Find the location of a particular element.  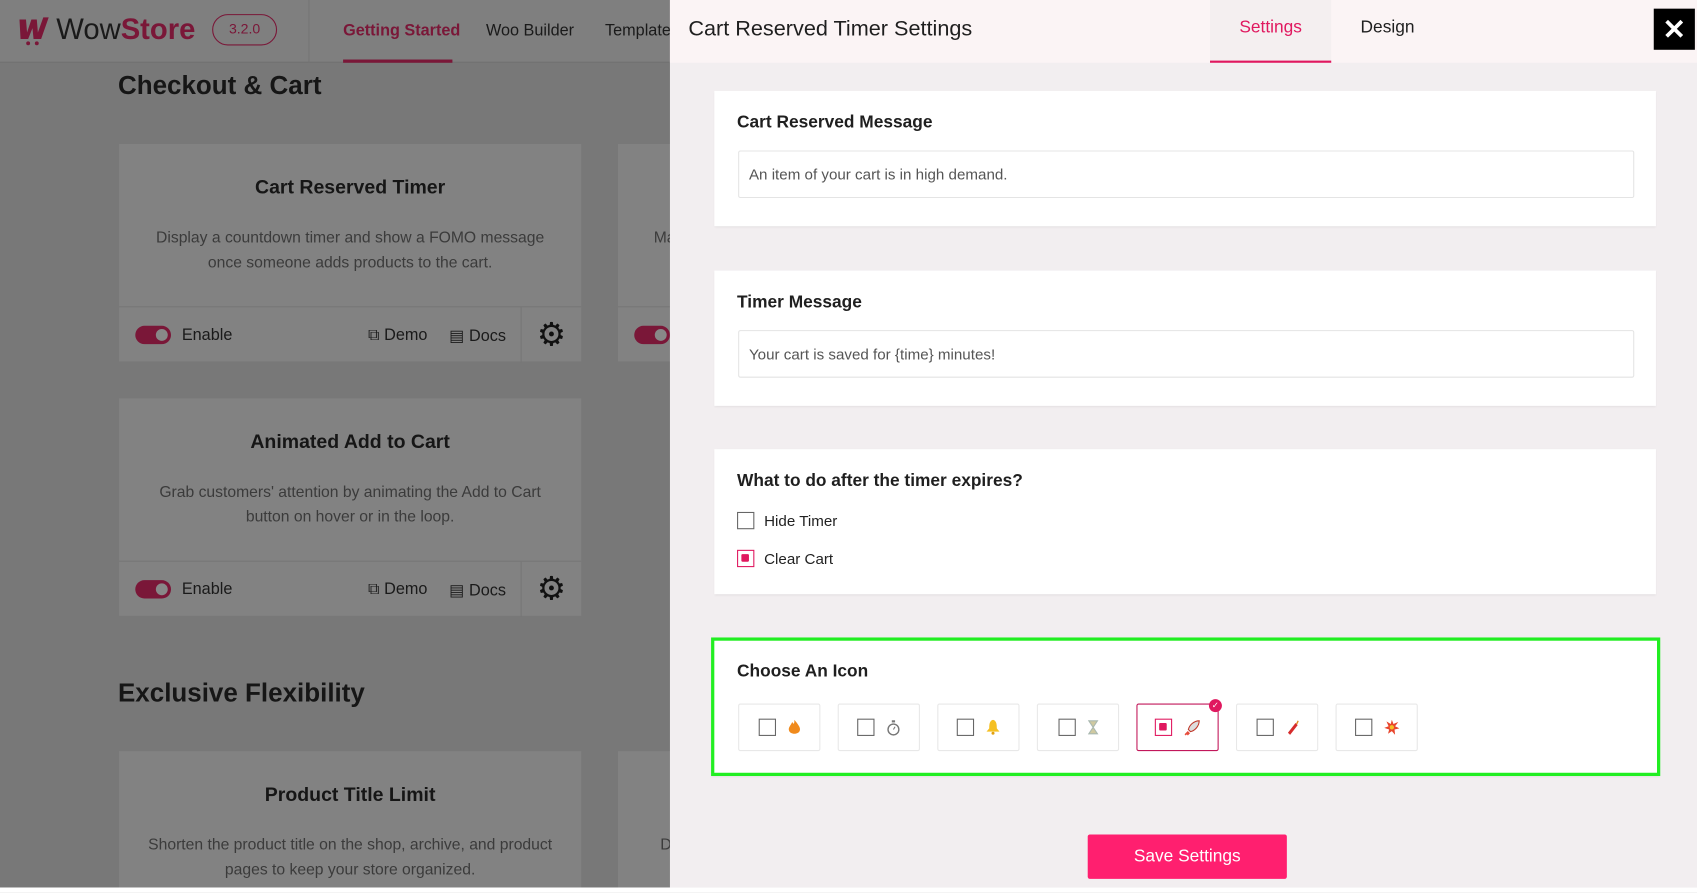

icon-option-hourglass is located at coordinates (1078, 727).